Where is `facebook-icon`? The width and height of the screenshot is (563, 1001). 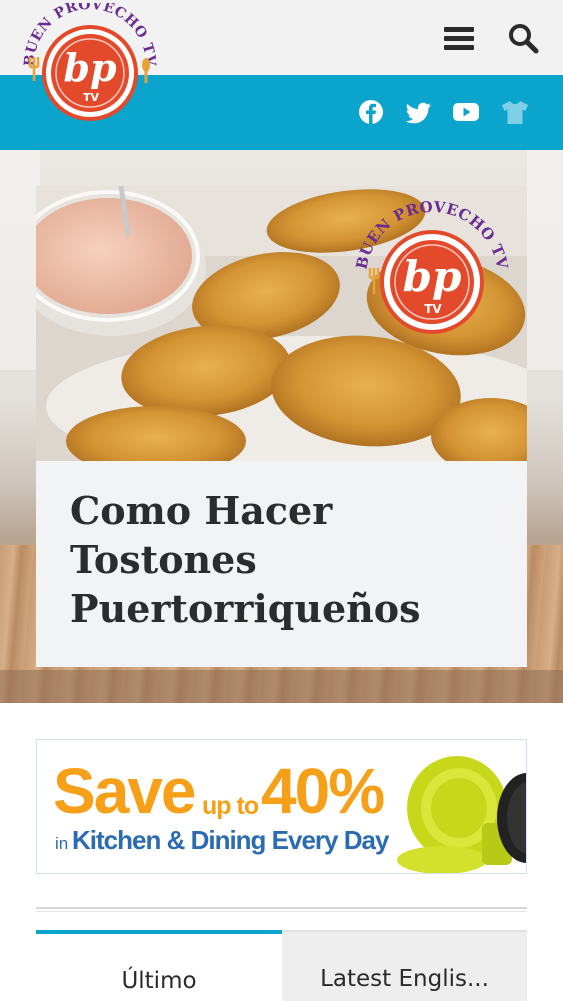
facebook-icon is located at coordinates (371, 112).